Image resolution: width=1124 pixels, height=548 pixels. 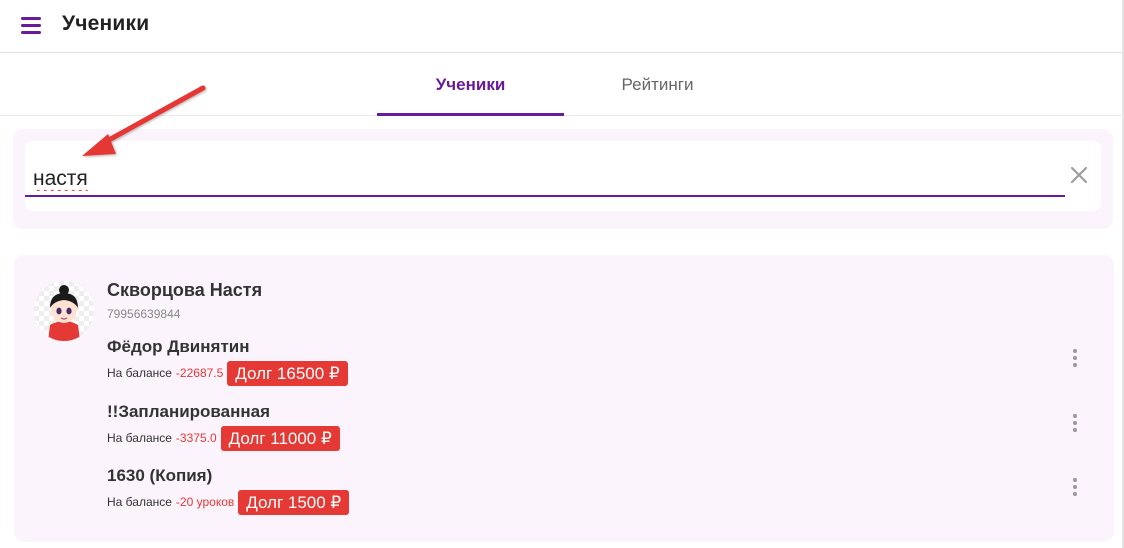 I want to click on group-name: !!Запланированная, so click(x=189, y=411).